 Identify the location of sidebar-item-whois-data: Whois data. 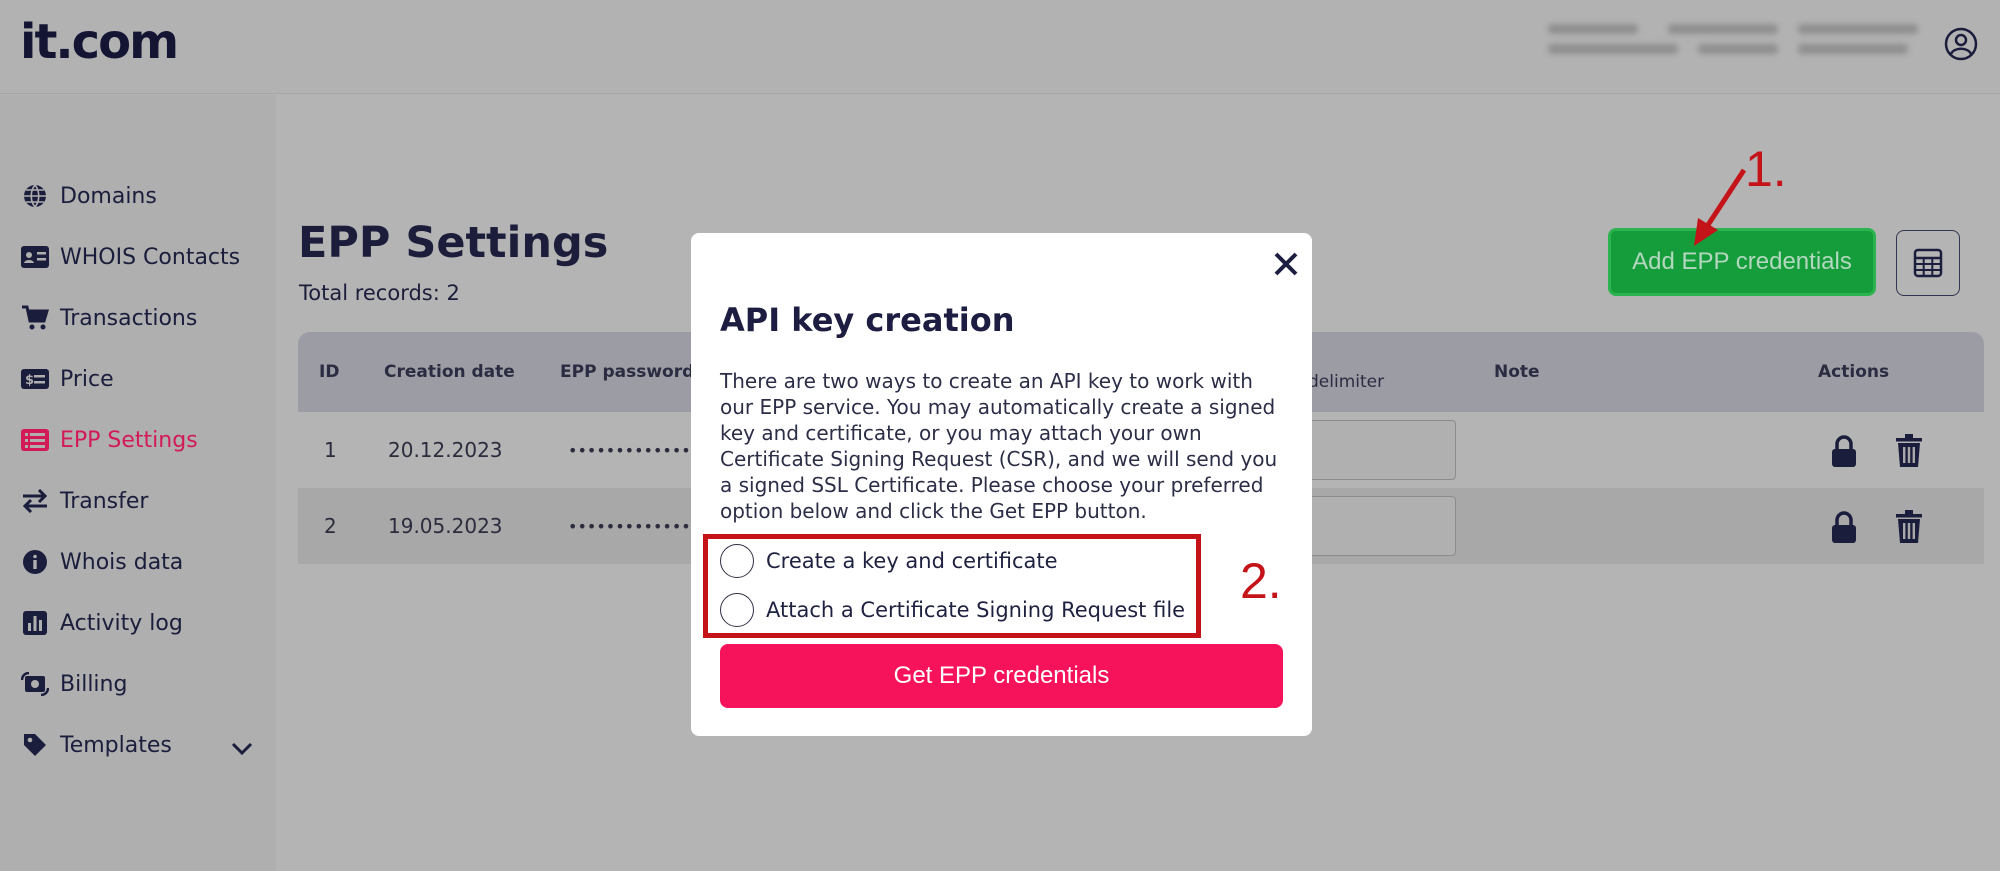
(101, 562).